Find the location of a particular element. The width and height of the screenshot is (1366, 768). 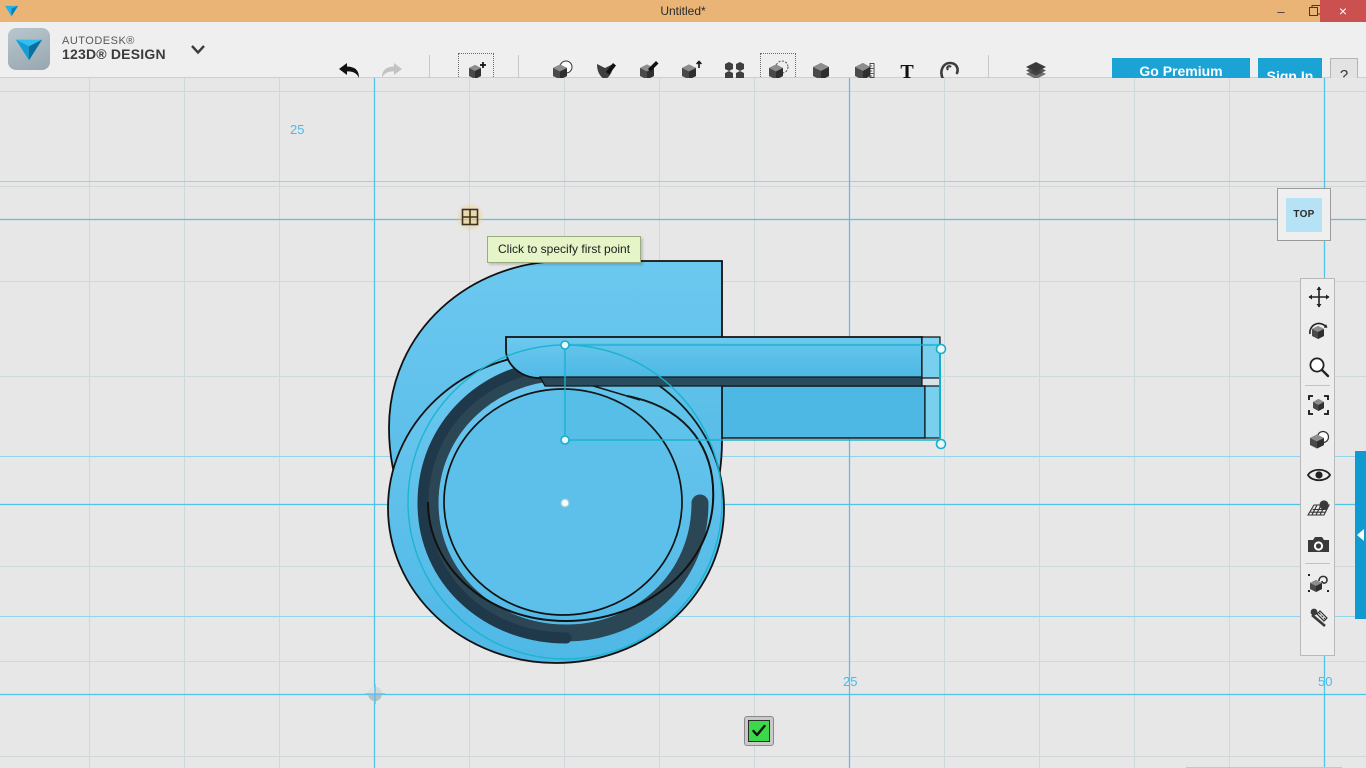

minimize-button: – is located at coordinates (1281, 11).